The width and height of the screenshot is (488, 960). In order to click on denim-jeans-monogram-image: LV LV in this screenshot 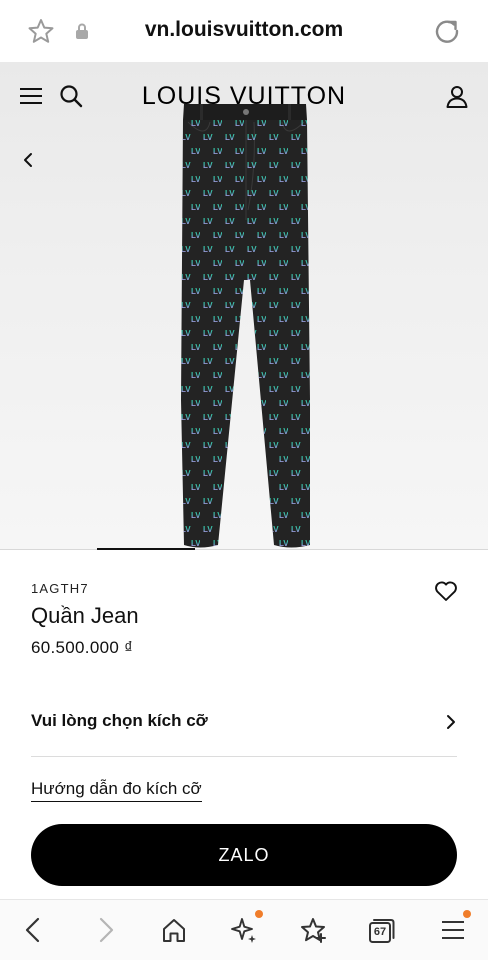, I will do `click(245, 326)`.